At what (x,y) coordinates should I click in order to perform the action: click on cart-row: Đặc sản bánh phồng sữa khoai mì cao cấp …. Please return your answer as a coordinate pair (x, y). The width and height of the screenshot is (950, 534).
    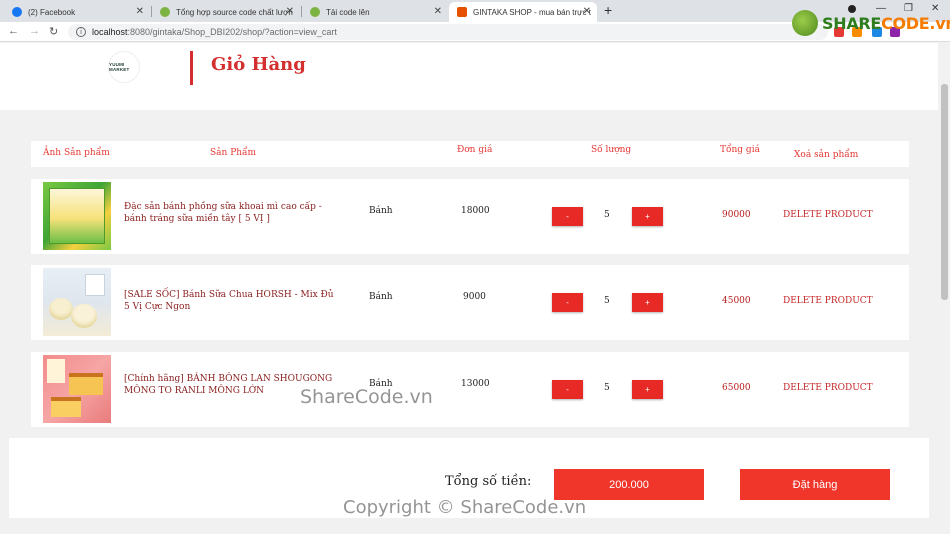
    Looking at the image, I should click on (470, 216).